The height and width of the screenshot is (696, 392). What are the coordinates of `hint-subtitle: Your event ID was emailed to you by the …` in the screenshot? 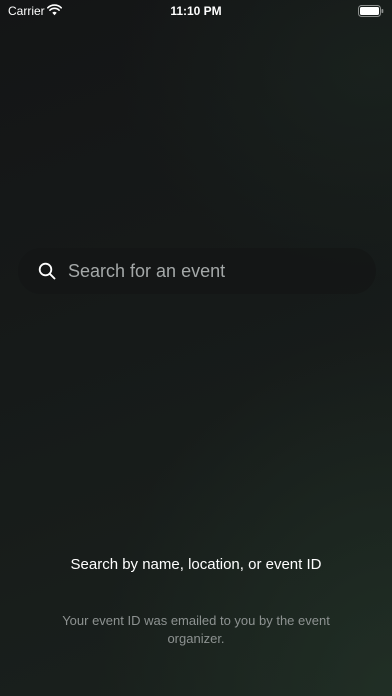 It's located at (196, 629).